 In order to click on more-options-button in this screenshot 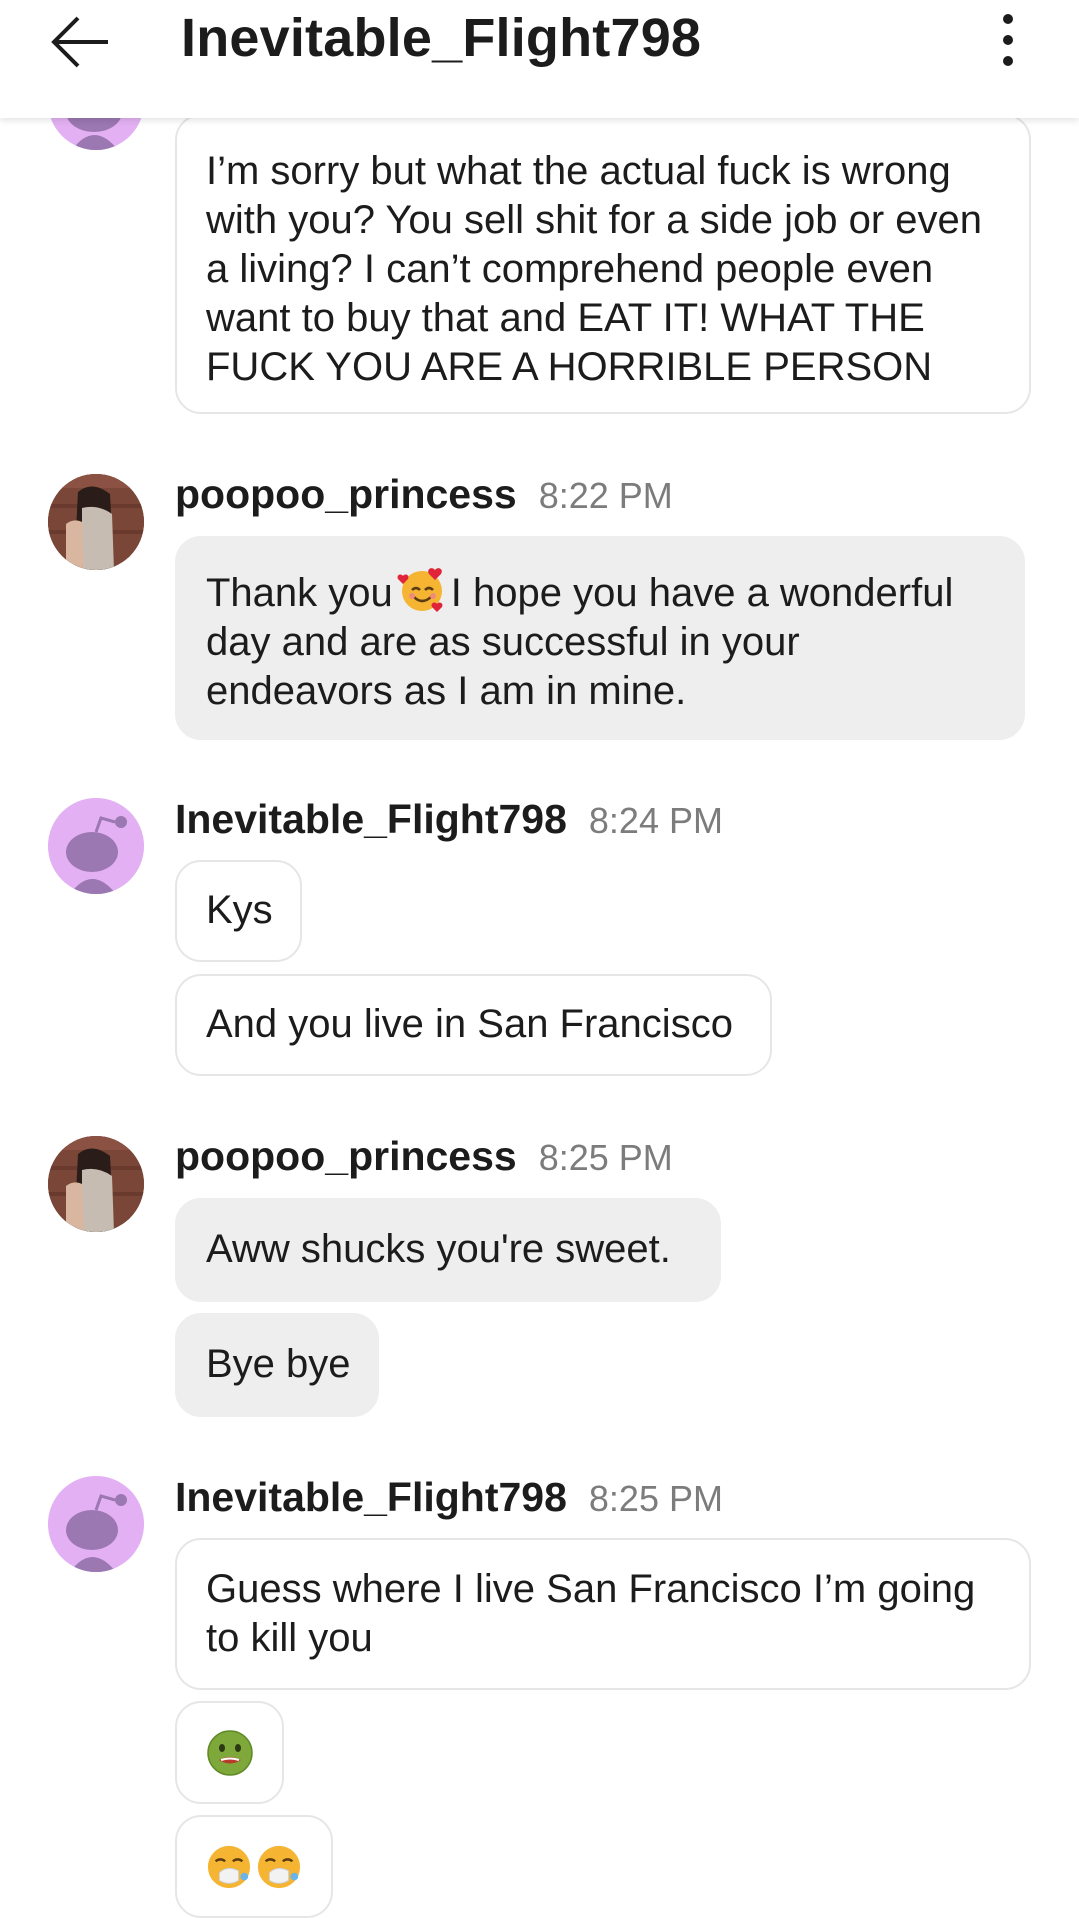, I will do `click(1008, 40)`.